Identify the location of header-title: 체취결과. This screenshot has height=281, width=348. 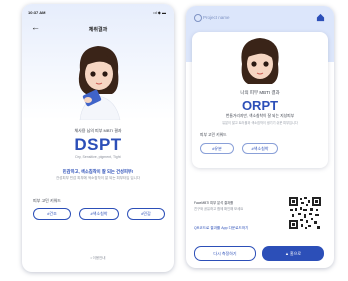
(98, 30).